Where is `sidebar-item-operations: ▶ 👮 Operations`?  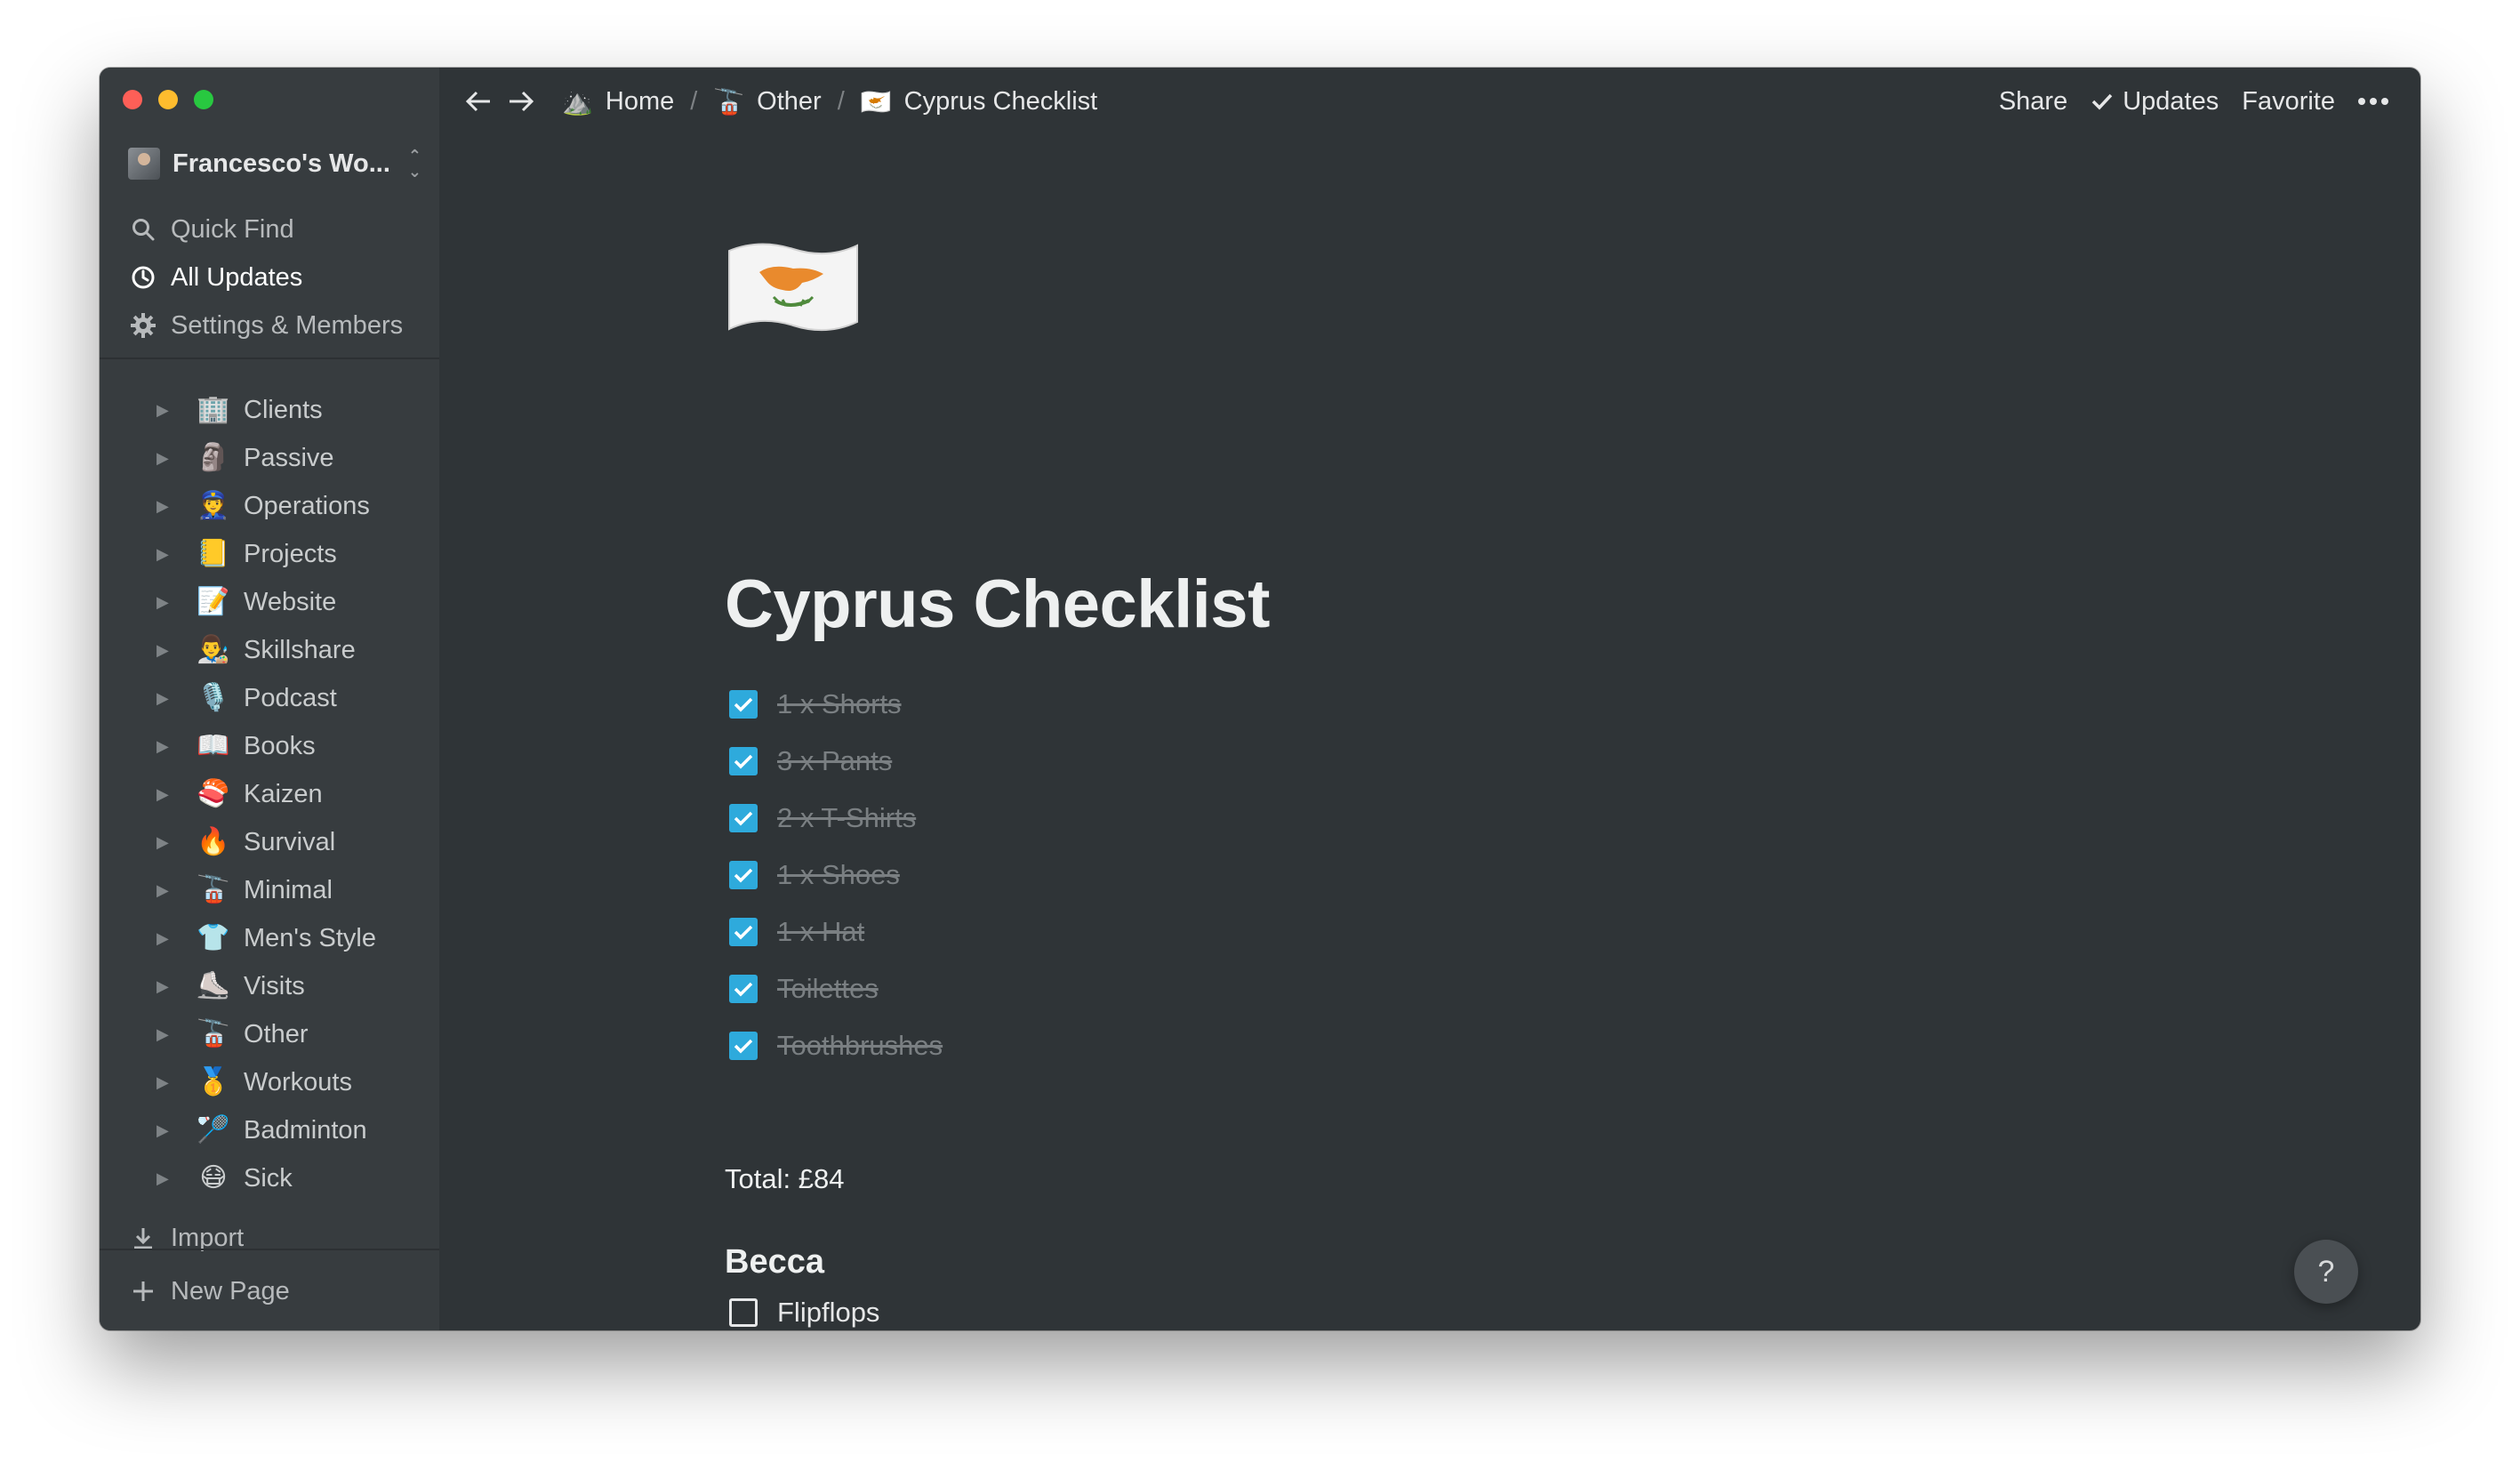
sidebar-item-operations: ▶ 👮 Operations is located at coordinates (290, 506).